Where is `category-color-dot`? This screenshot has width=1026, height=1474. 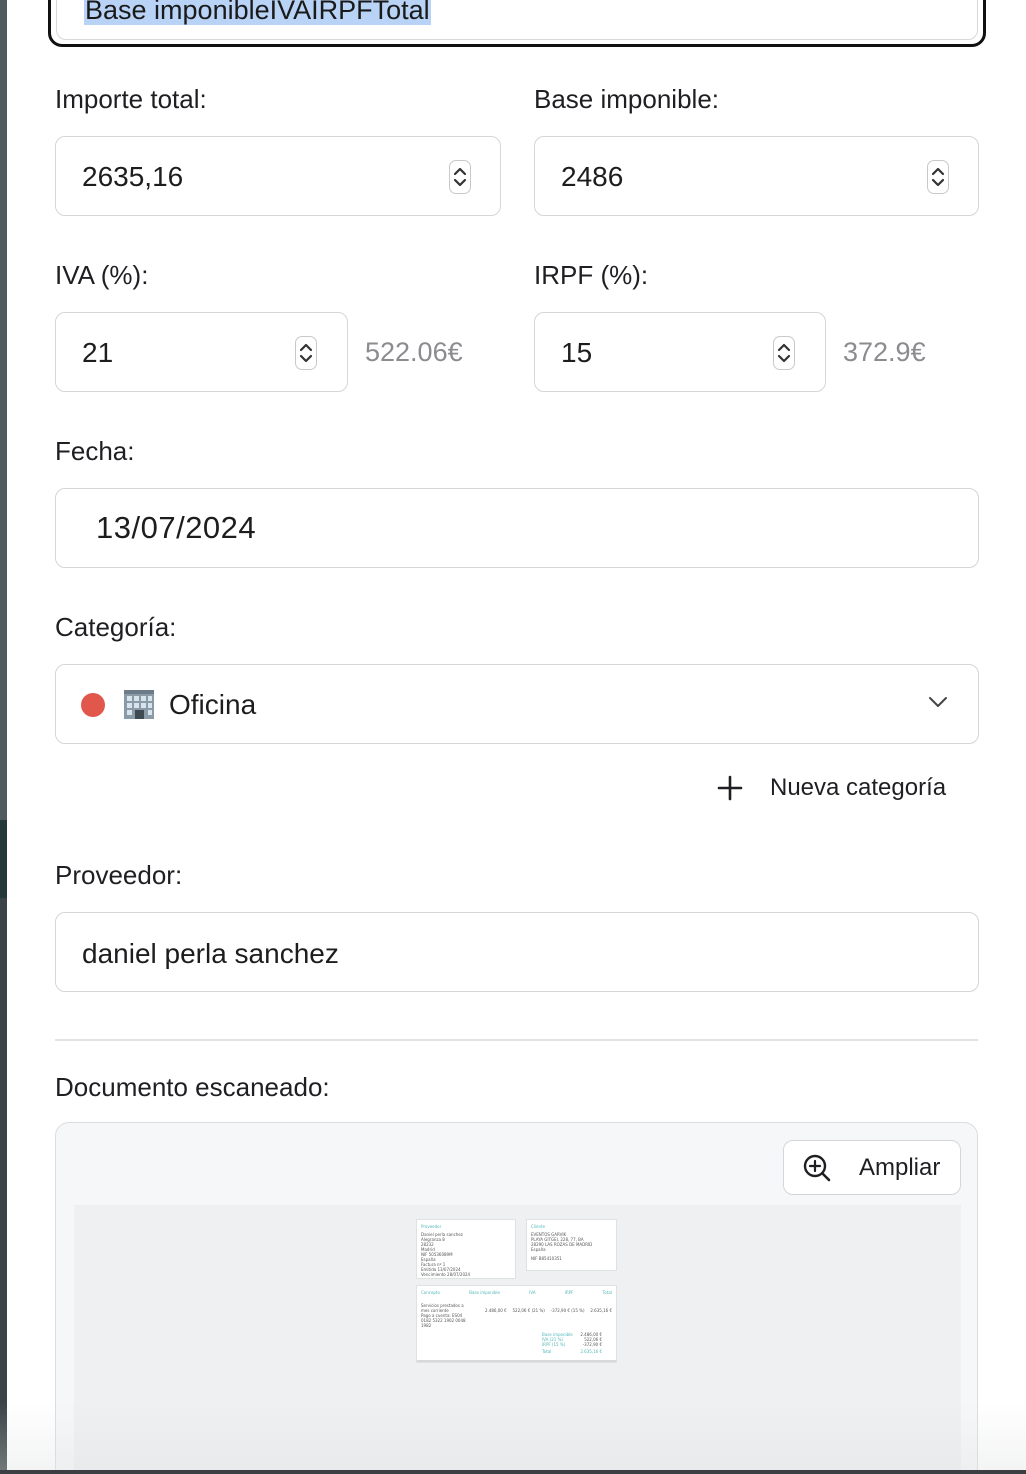
category-color-dot is located at coordinates (93, 705).